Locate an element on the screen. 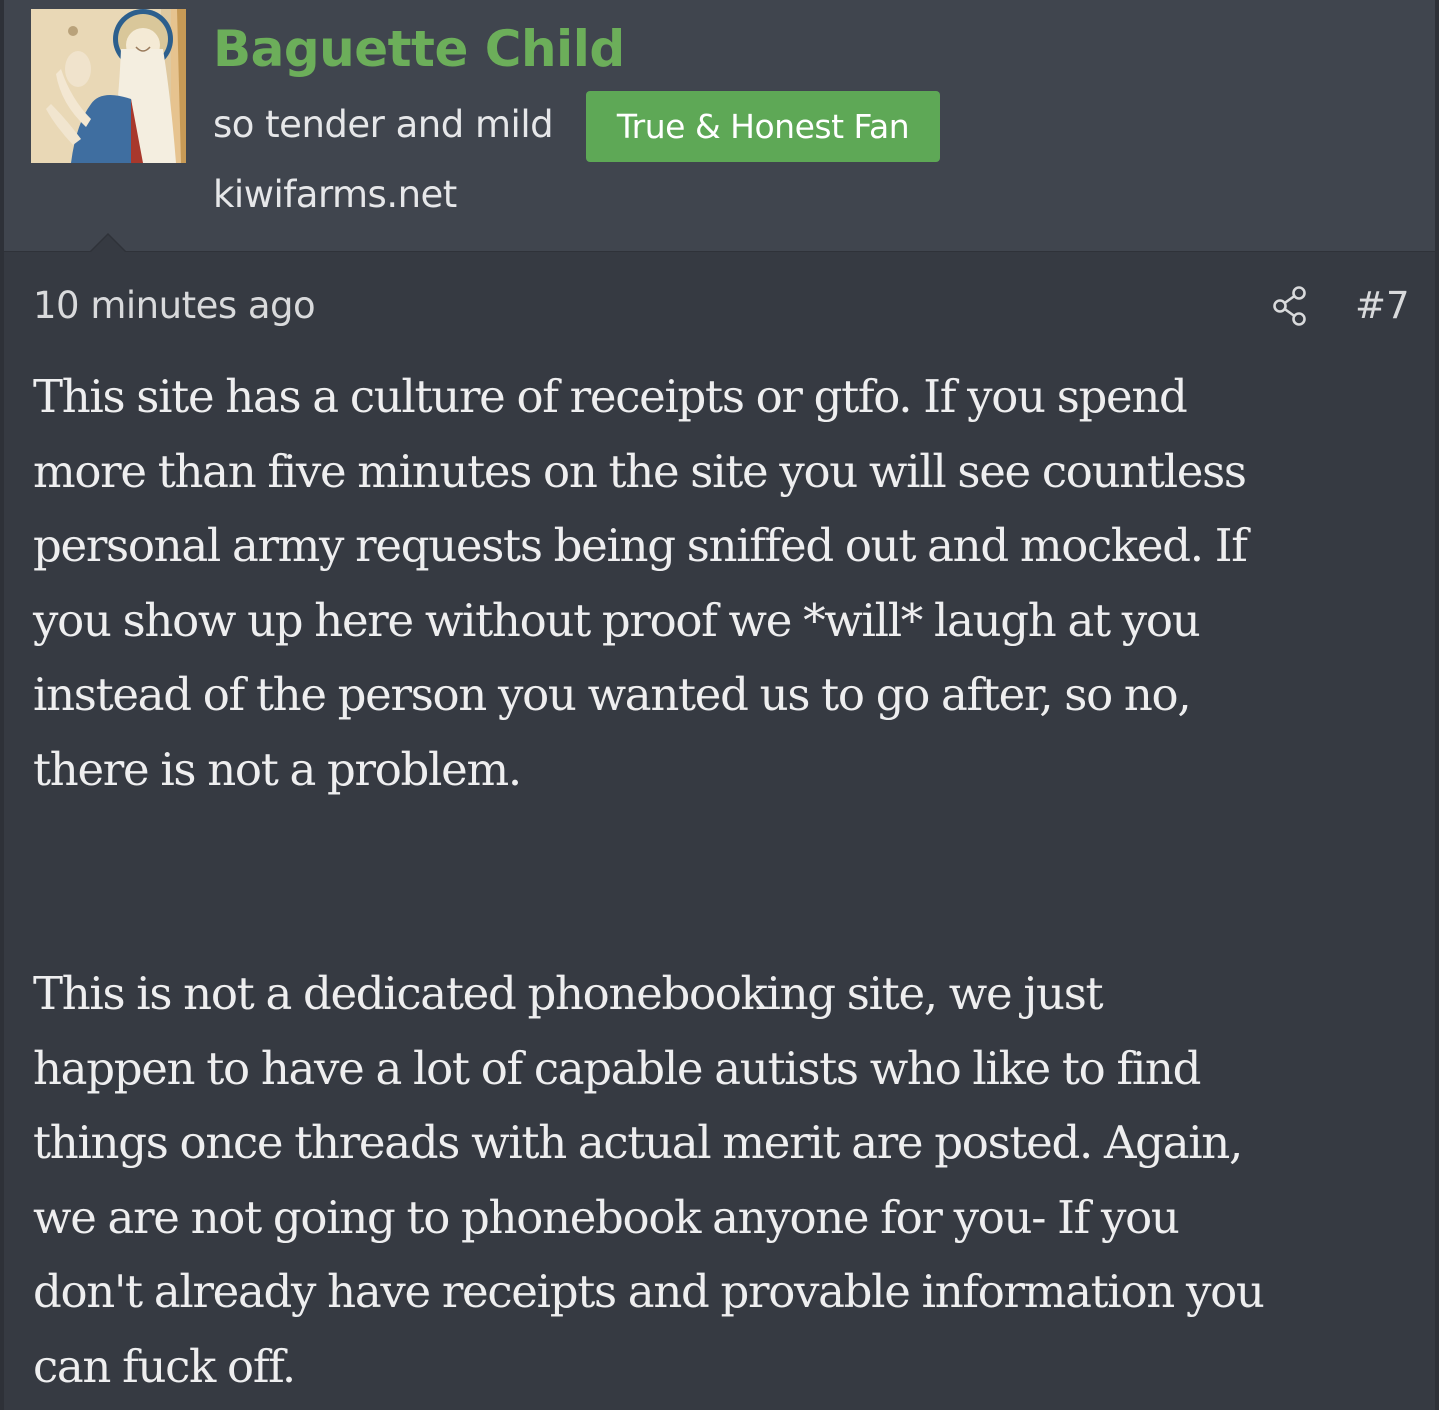 This screenshot has height=1410, width=1439. post-number: #7 is located at coordinates (1382, 306).